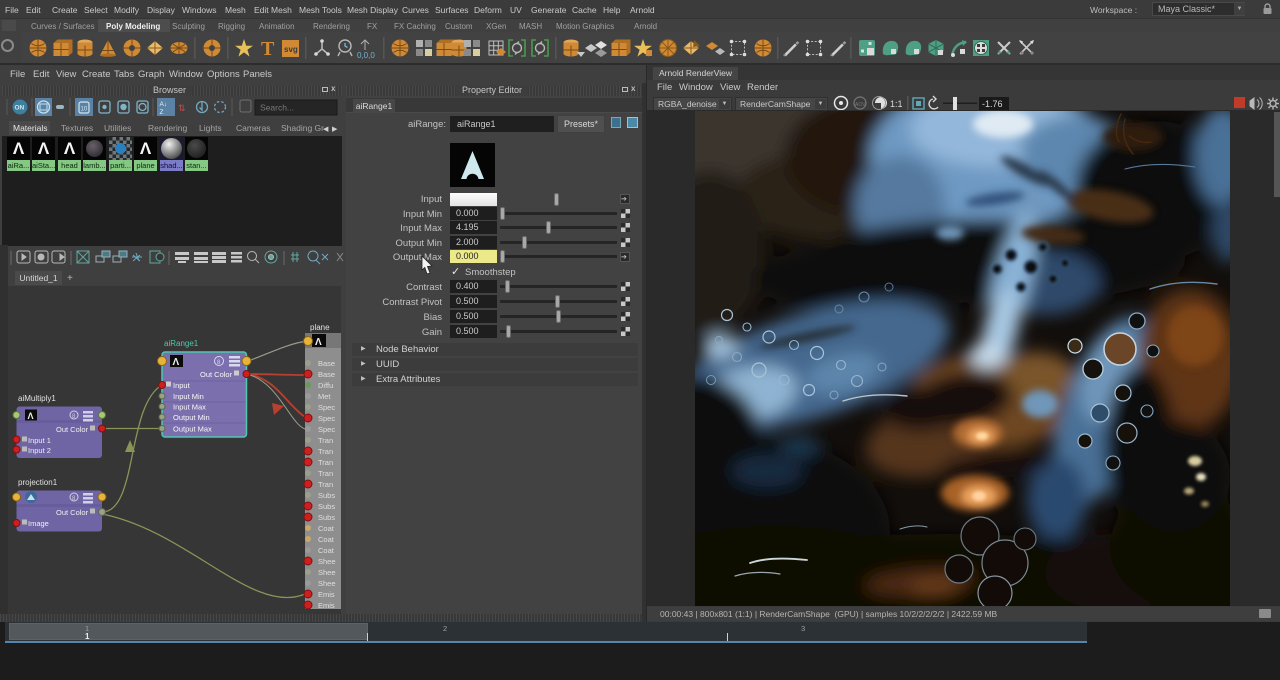 The image size is (1280, 680). Describe the element at coordinates (162, 112) in the screenshot. I see `svg-text: Z` at that location.